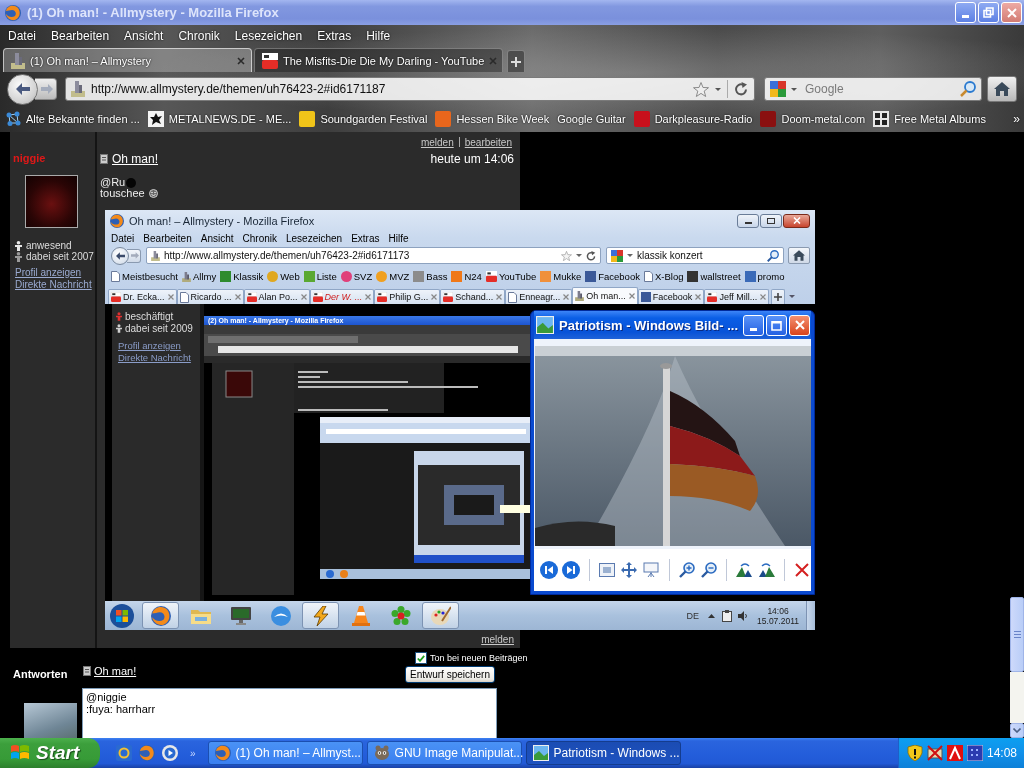 The width and height of the screenshot is (1024, 768). Describe the element at coordinates (778, 610) in the screenshot. I see `clock-time: 14:06` at that location.